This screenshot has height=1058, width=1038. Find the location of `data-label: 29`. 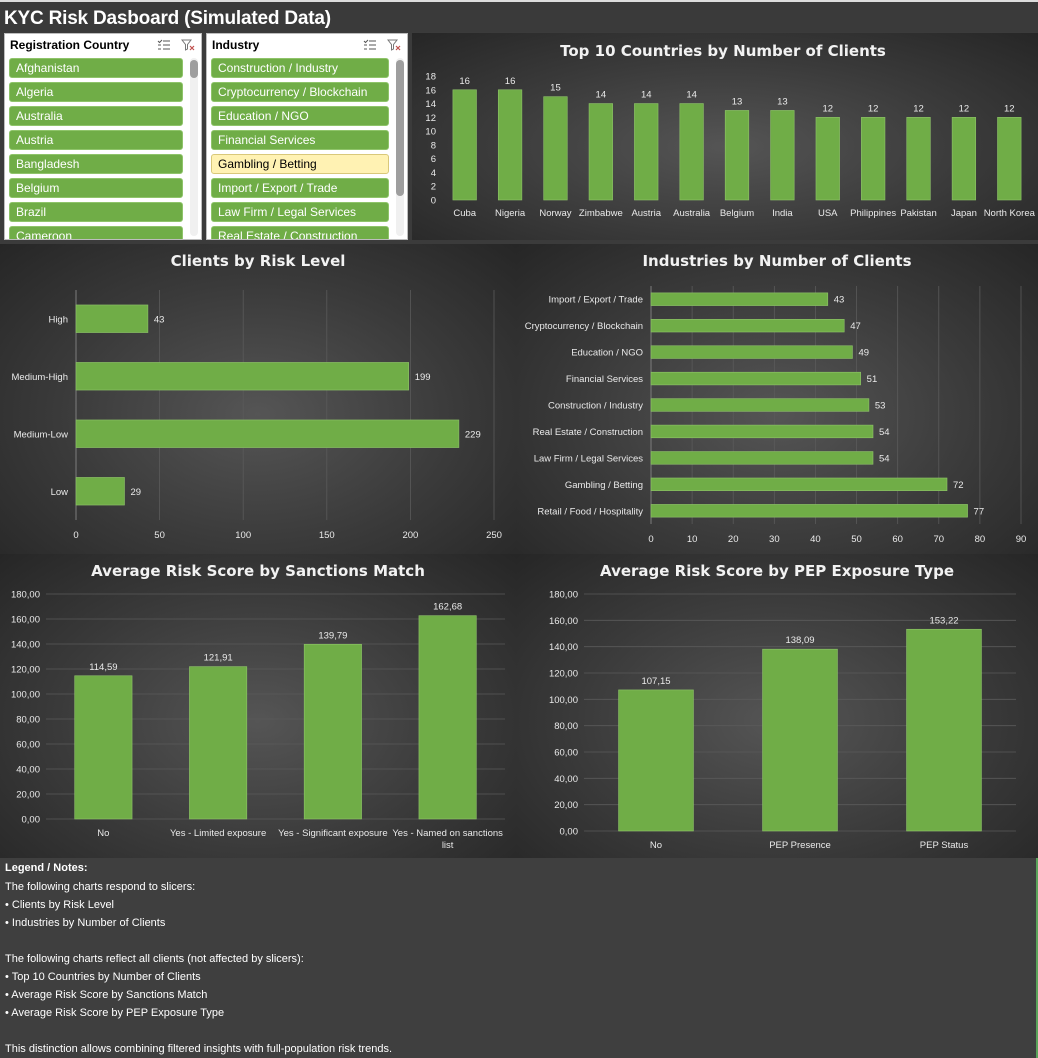

data-label: 29 is located at coordinates (135, 492).